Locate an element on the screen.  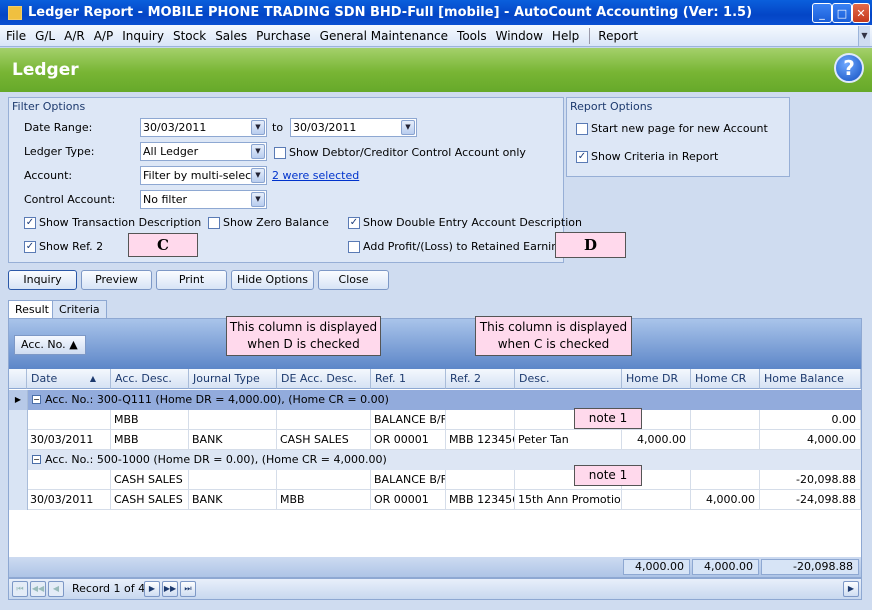
menu-file: File is located at coordinates (16, 36).